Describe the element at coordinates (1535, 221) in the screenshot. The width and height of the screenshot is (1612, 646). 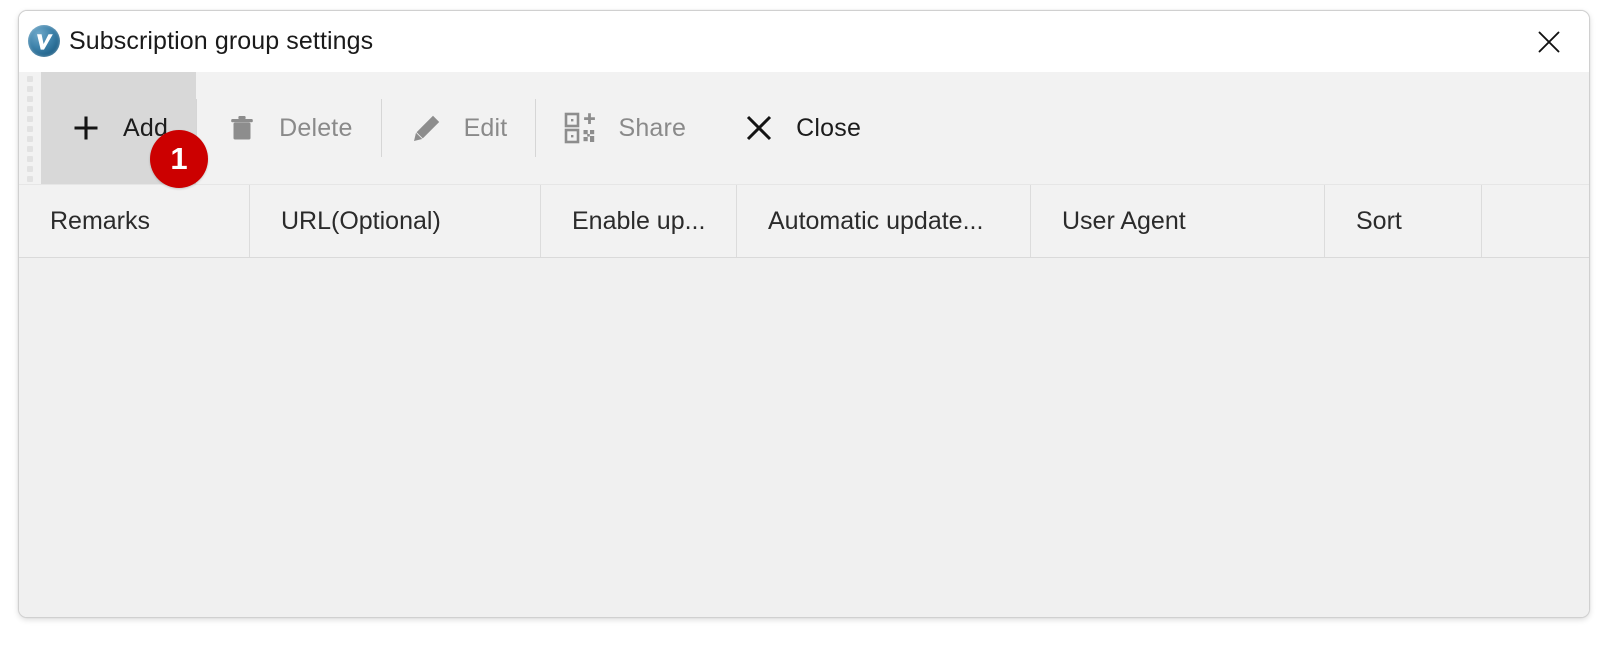
I see `column-header-extra` at that location.